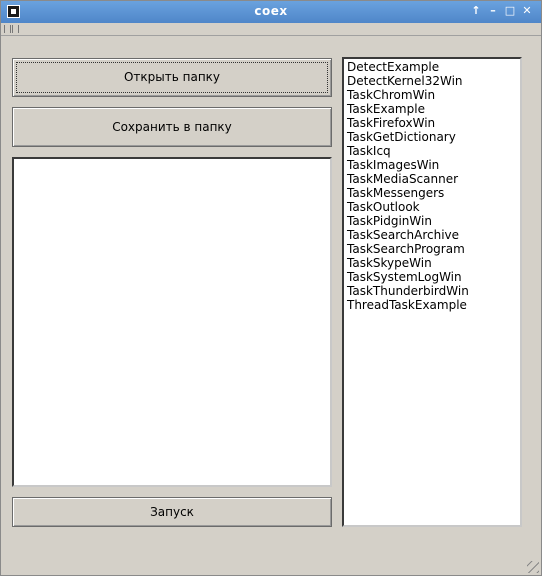 This screenshot has width=542, height=576. I want to click on task-list-item: TaskMessengers, so click(433, 193).